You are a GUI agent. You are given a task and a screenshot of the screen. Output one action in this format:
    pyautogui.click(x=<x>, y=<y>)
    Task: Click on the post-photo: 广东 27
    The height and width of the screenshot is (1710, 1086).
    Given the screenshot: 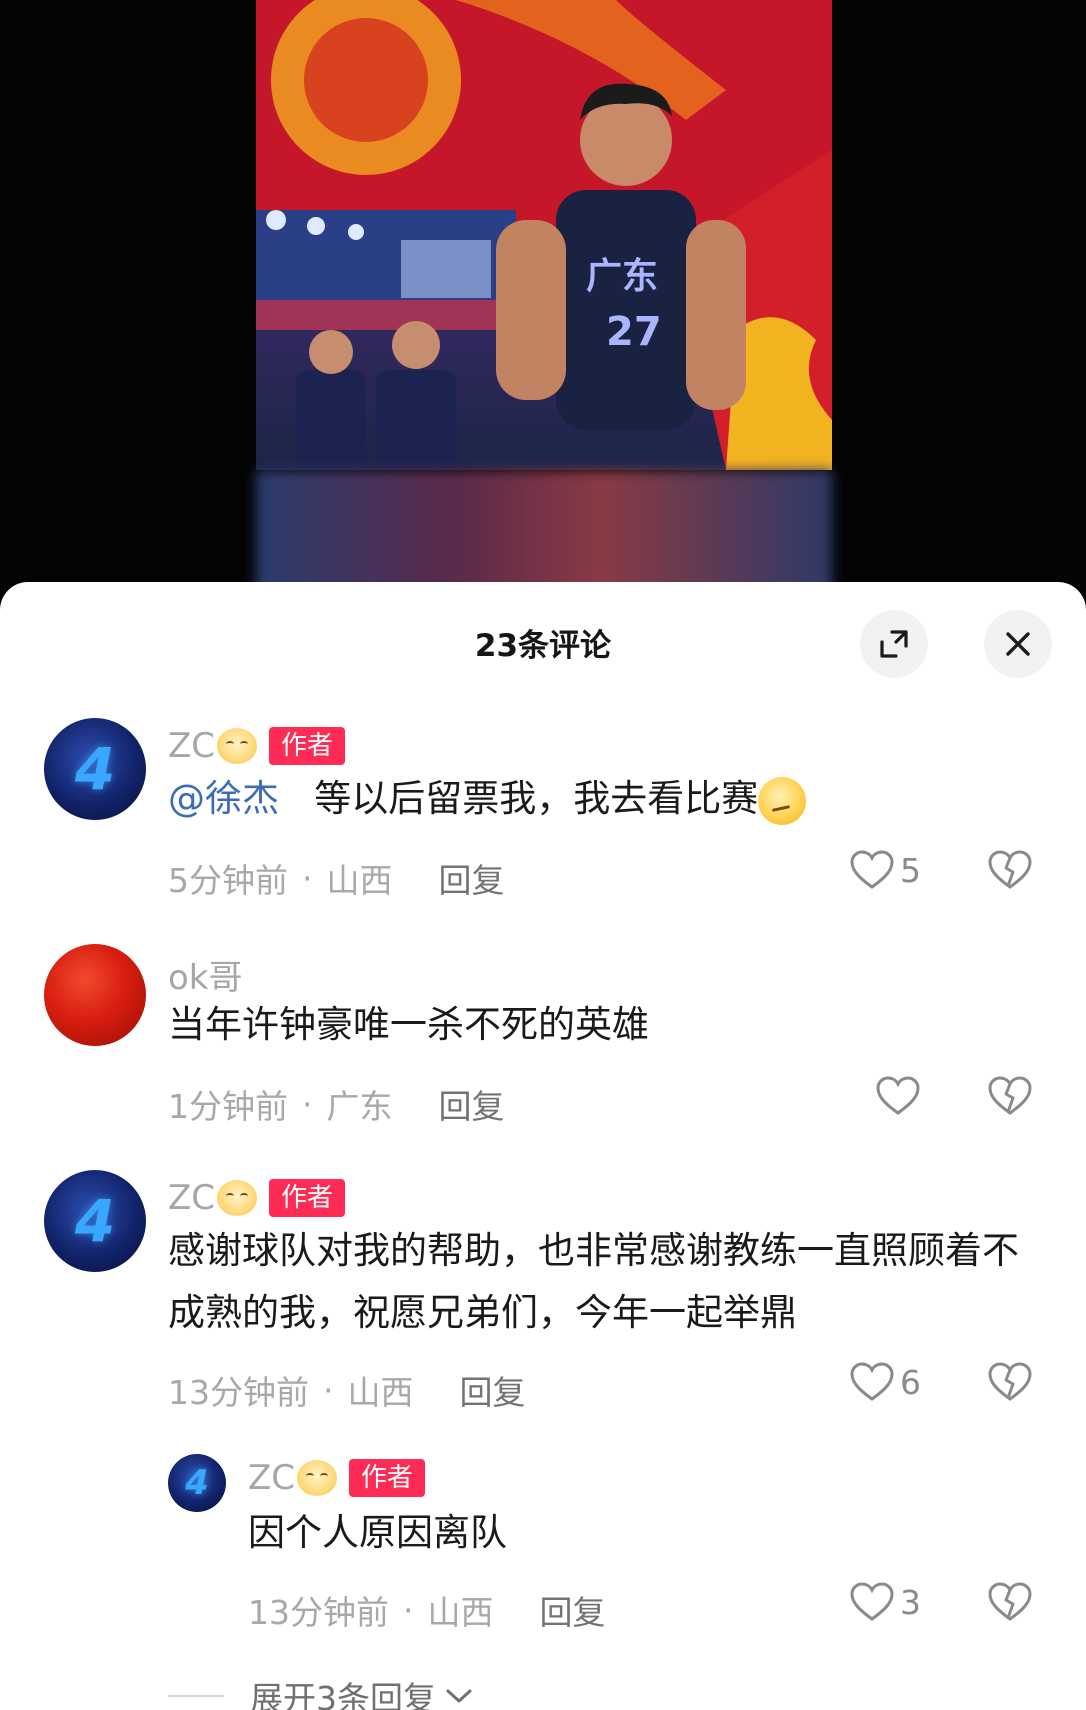 What is the action you would take?
    pyautogui.click(x=544, y=235)
    